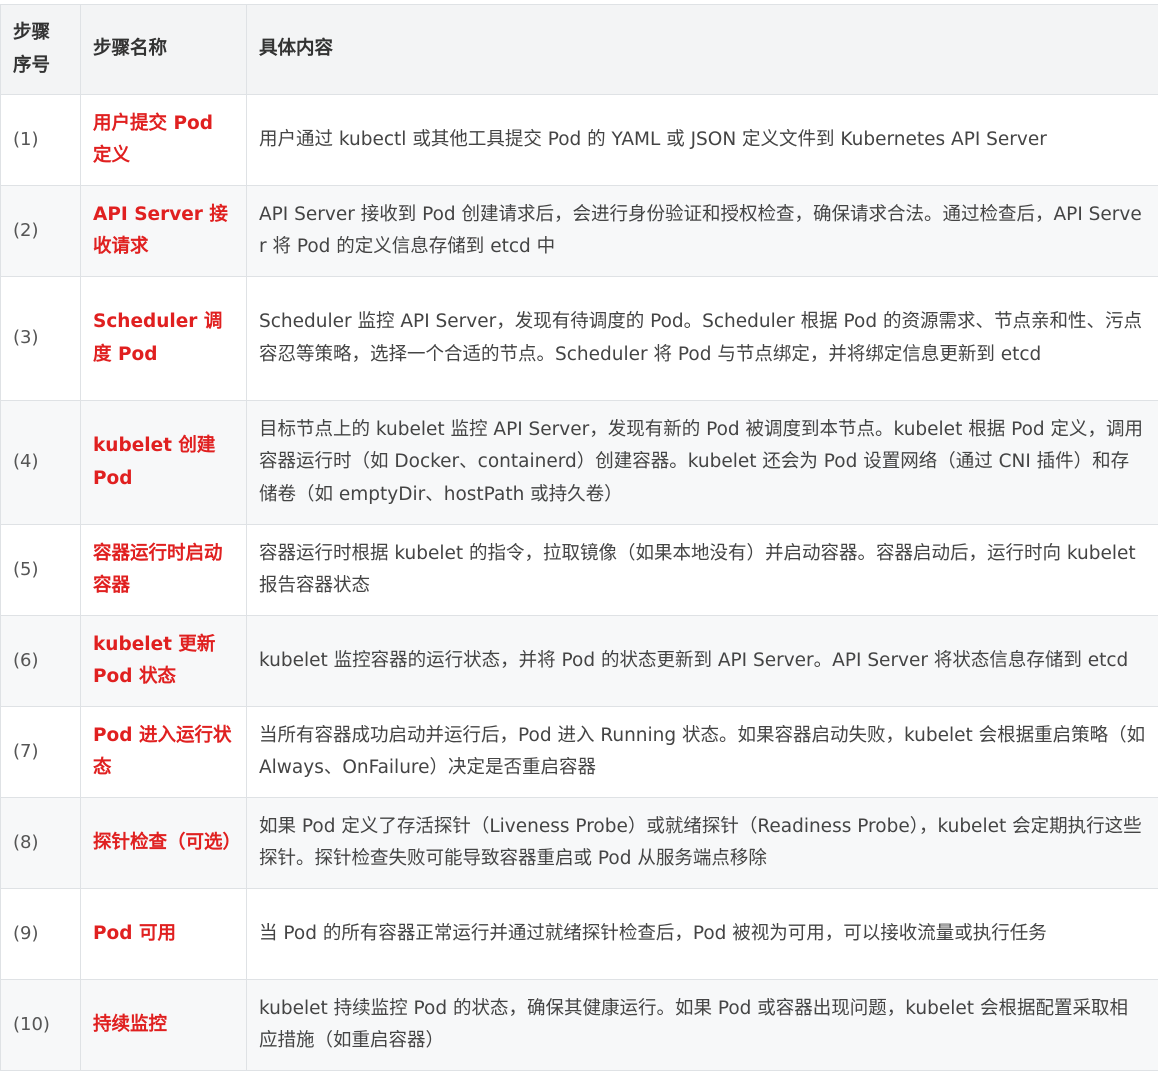 The height and width of the screenshot is (1080, 1158). What do you see at coordinates (40, 661) in the screenshot?
I see `step-no: (6)` at bounding box center [40, 661].